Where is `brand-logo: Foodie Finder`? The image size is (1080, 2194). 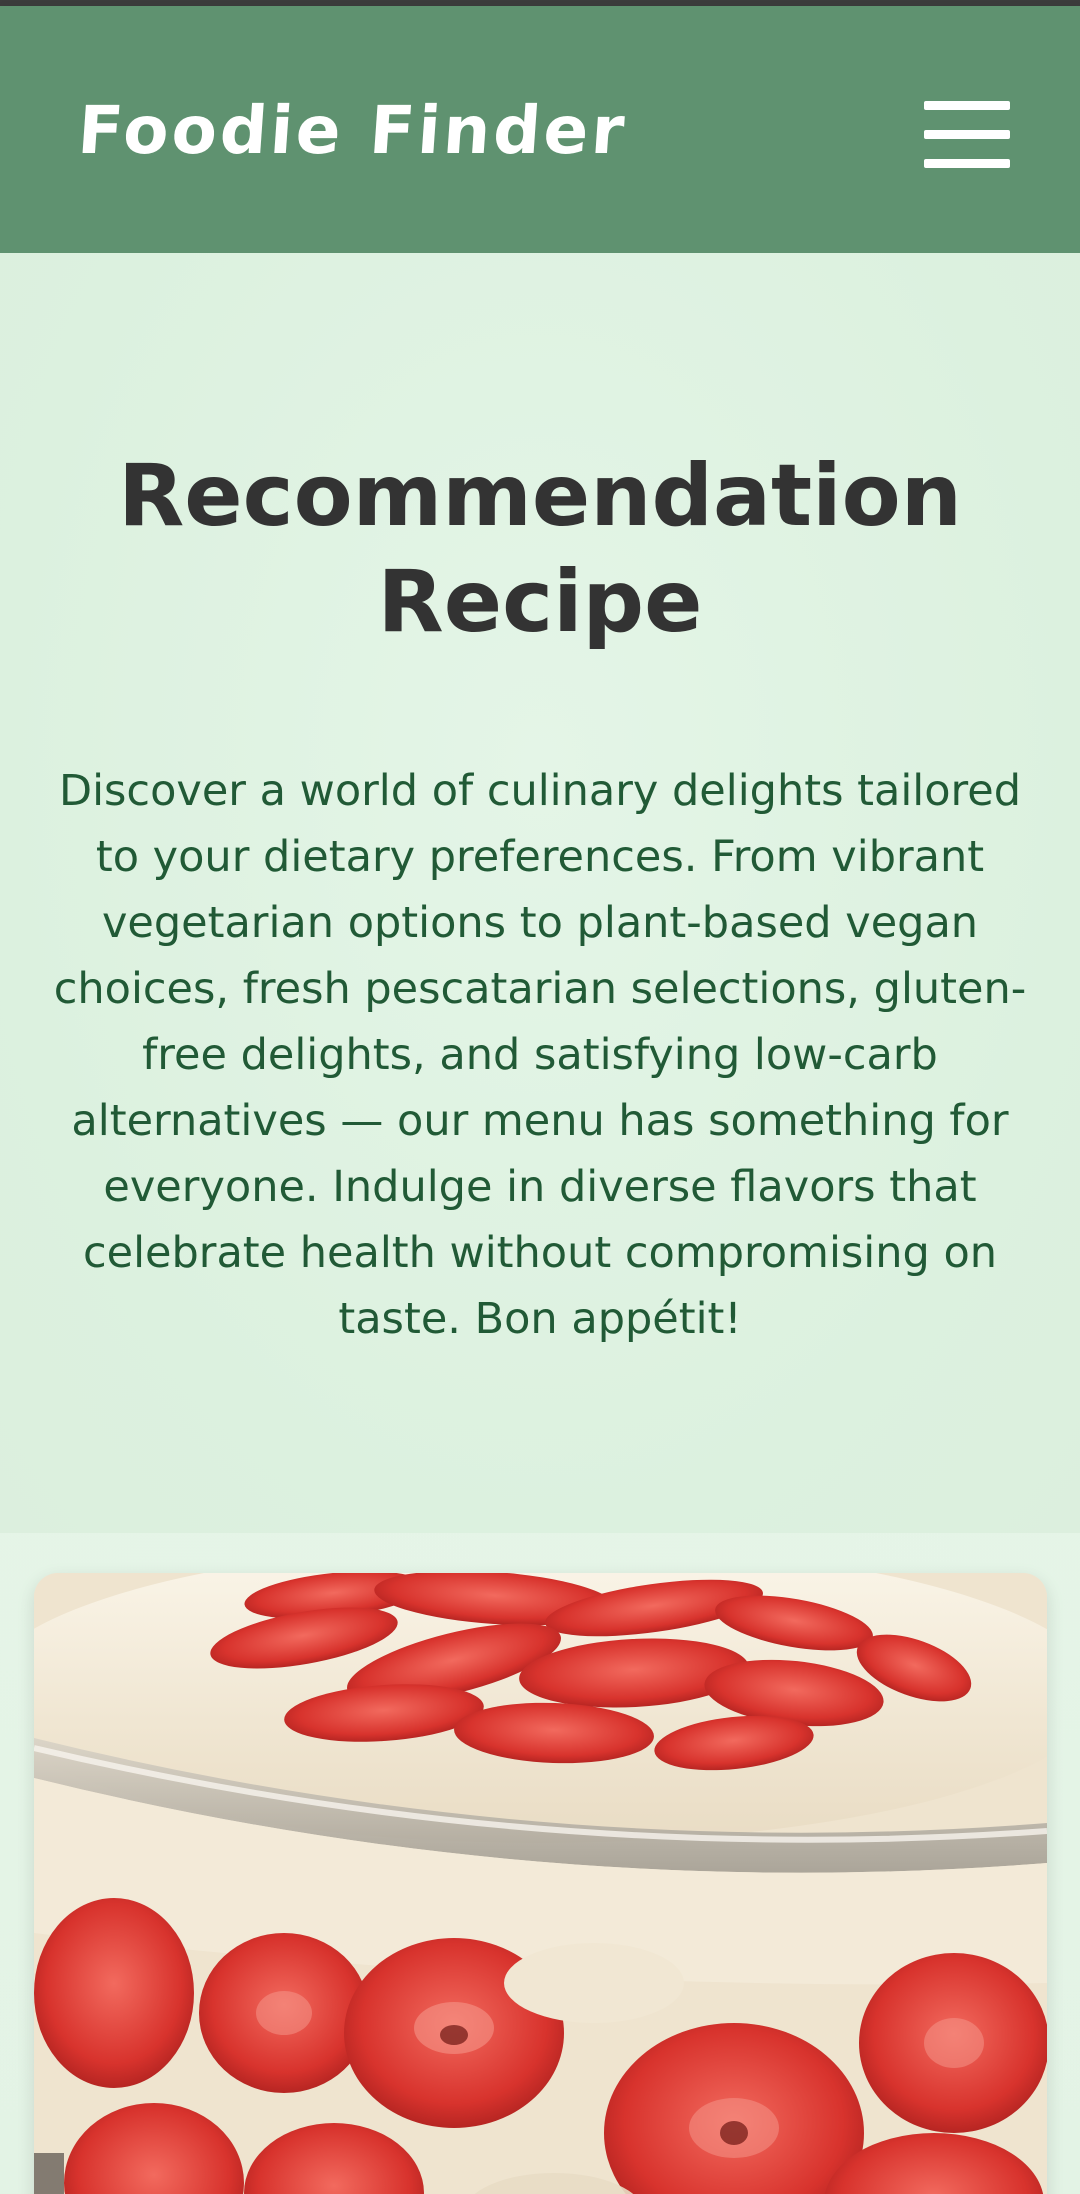 brand-logo: Foodie Finder is located at coordinates (352, 130).